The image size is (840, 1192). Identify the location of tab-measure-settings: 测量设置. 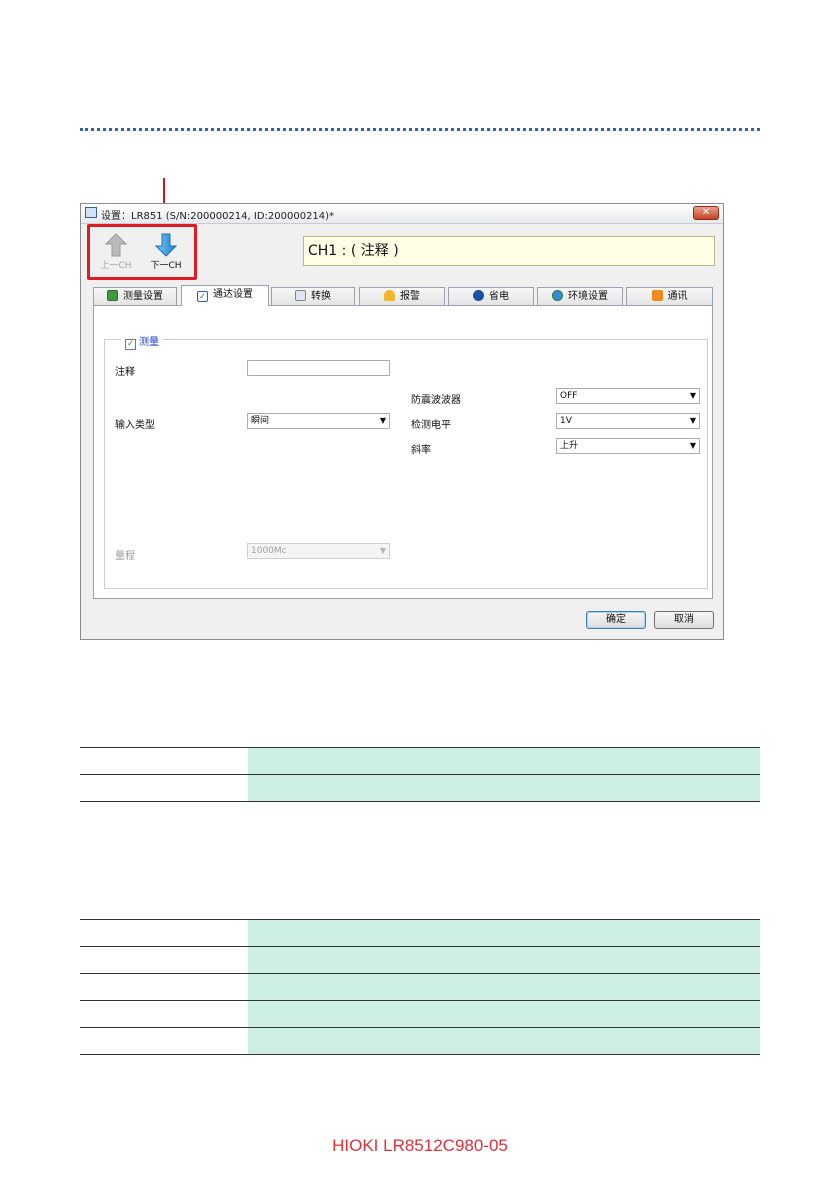
(135, 296).